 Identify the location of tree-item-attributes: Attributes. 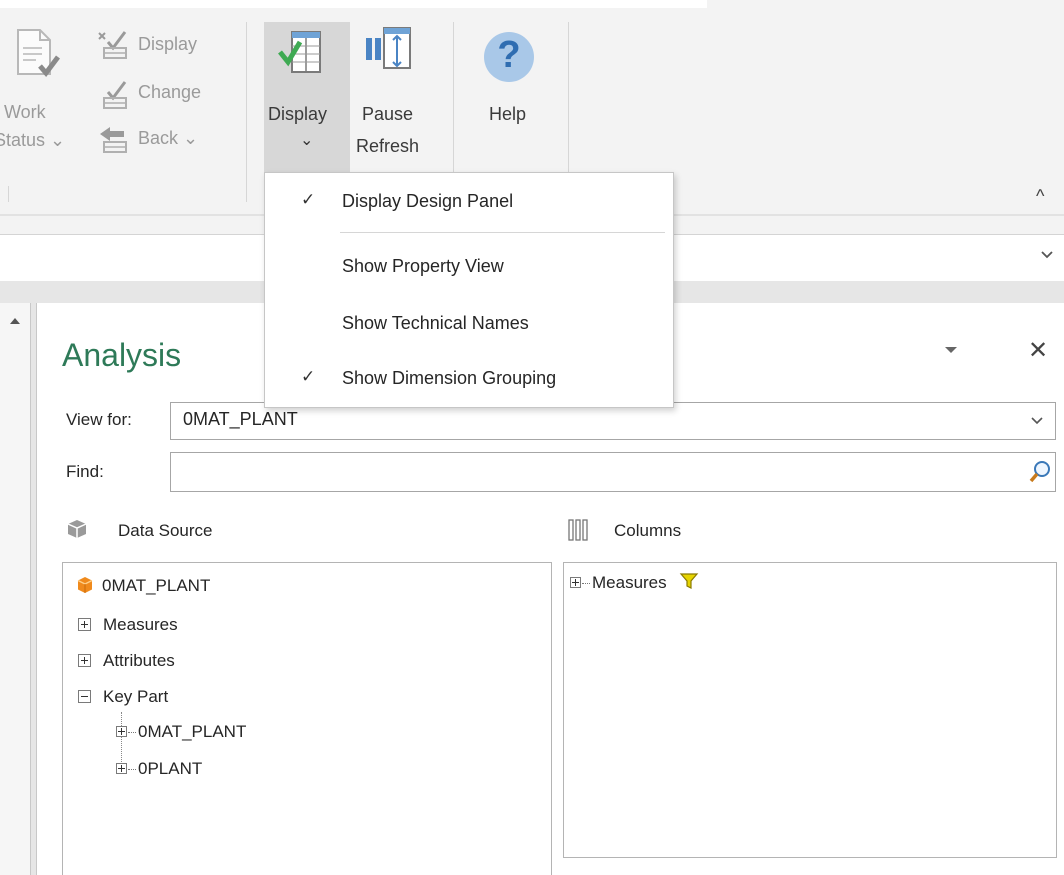
(126, 661).